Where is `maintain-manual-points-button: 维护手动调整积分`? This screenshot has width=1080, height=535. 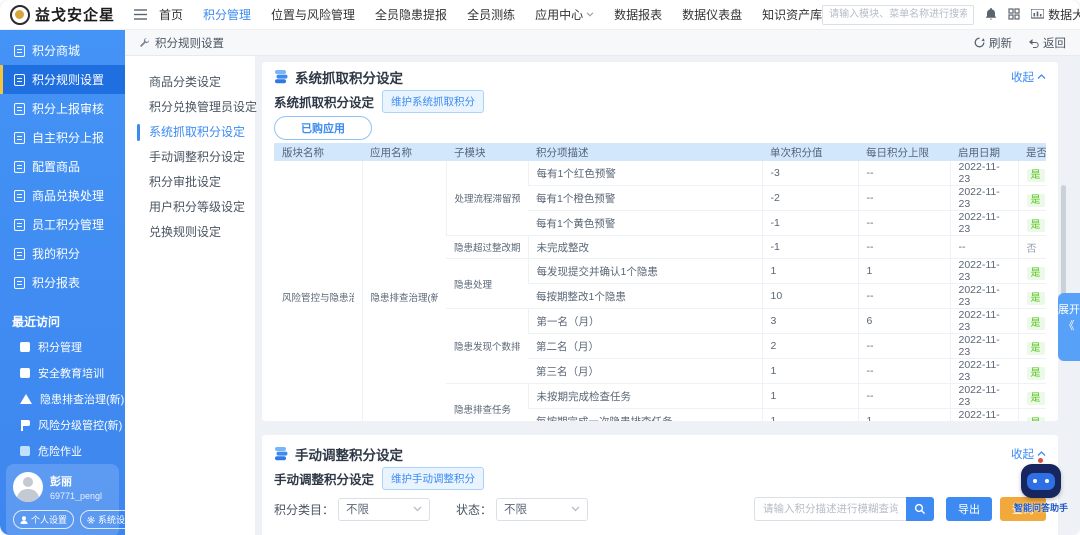 maintain-manual-points-button: 维护手动调整积分 is located at coordinates (433, 478).